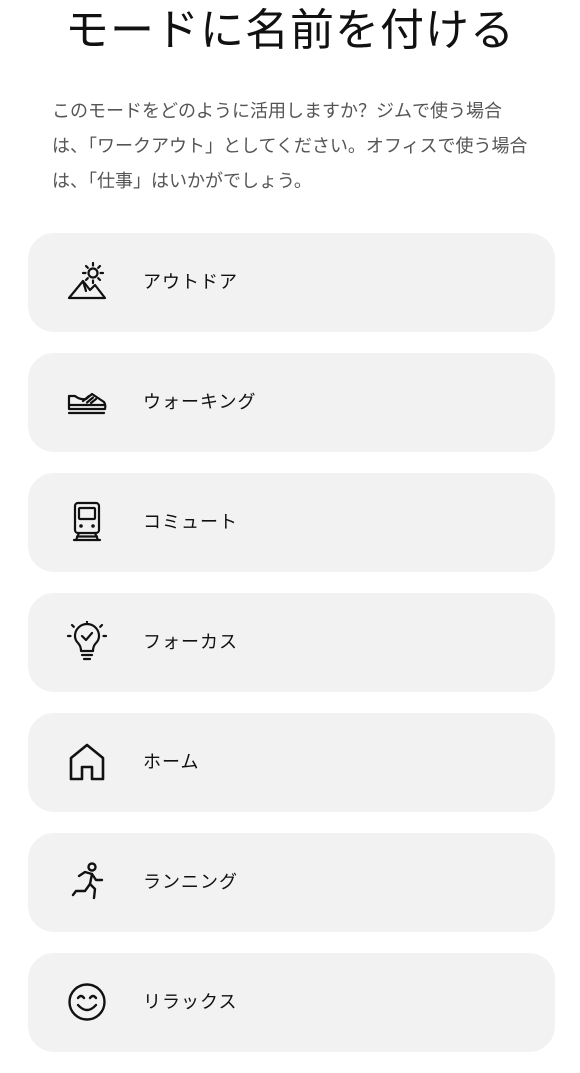 The image size is (580, 1073). Describe the element at coordinates (87, 1002) in the screenshot. I see `smiley-icon` at that location.